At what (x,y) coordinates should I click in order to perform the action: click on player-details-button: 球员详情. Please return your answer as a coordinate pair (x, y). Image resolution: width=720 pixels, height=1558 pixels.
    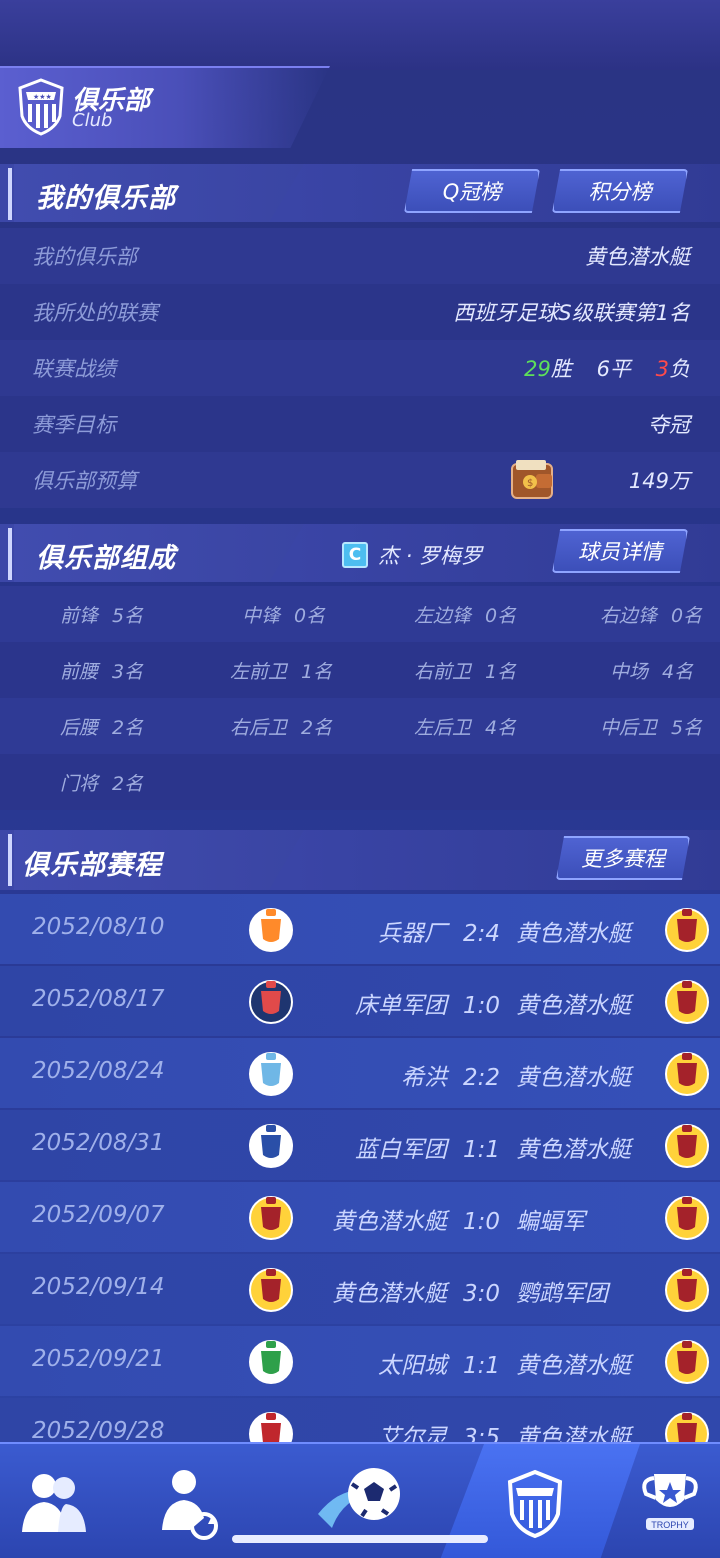
    Looking at the image, I should click on (620, 551).